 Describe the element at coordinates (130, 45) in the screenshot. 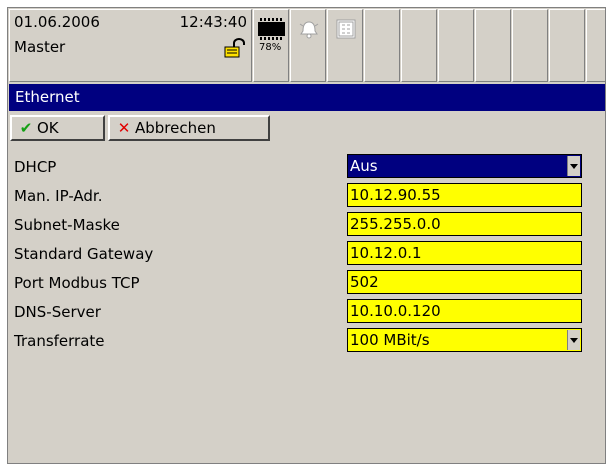

I see `datetime-panel: 01.06.2006 12:43:40 Master` at that location.